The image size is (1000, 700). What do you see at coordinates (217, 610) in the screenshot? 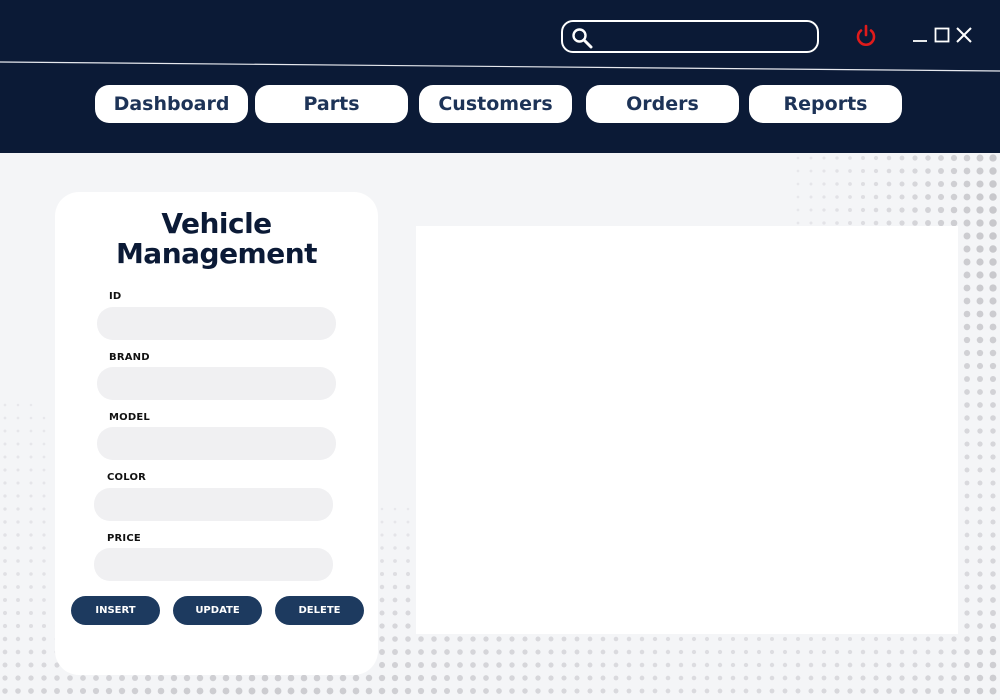
I see `update-button: UPDATE` at bounding box center [217, 610].